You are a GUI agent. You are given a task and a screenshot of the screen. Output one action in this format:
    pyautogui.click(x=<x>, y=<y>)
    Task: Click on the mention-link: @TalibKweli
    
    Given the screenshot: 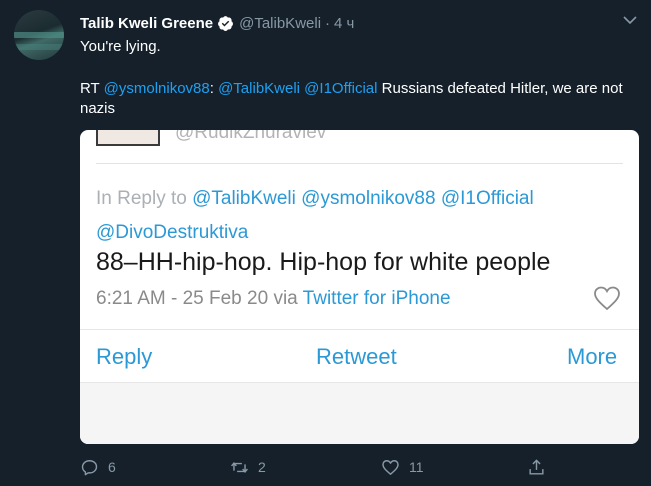 What is the action you would take?
    pyautogui.click(x=259, y=88)
    